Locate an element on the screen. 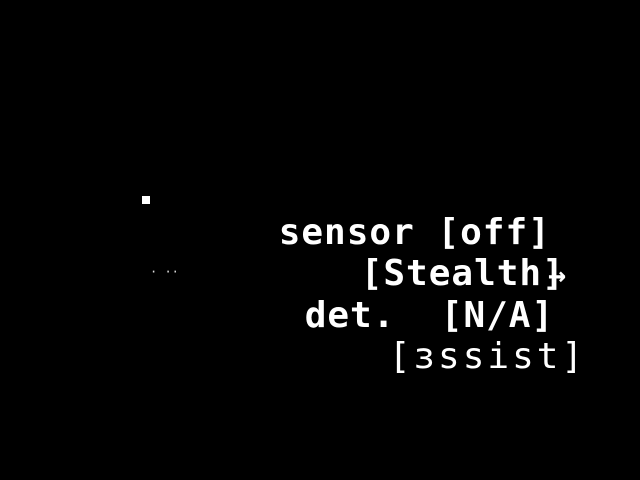  arrow-right-icon: → is located at coordinates (557, 276).